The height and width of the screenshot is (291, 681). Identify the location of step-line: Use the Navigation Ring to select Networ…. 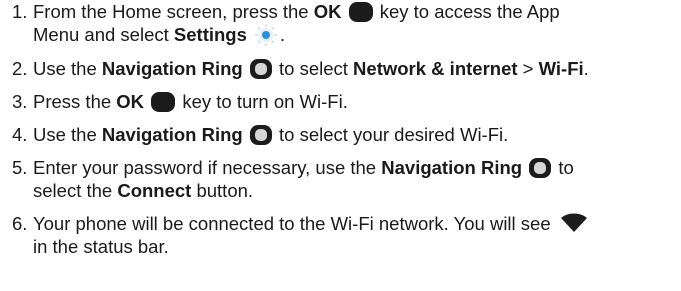
(357, 68).